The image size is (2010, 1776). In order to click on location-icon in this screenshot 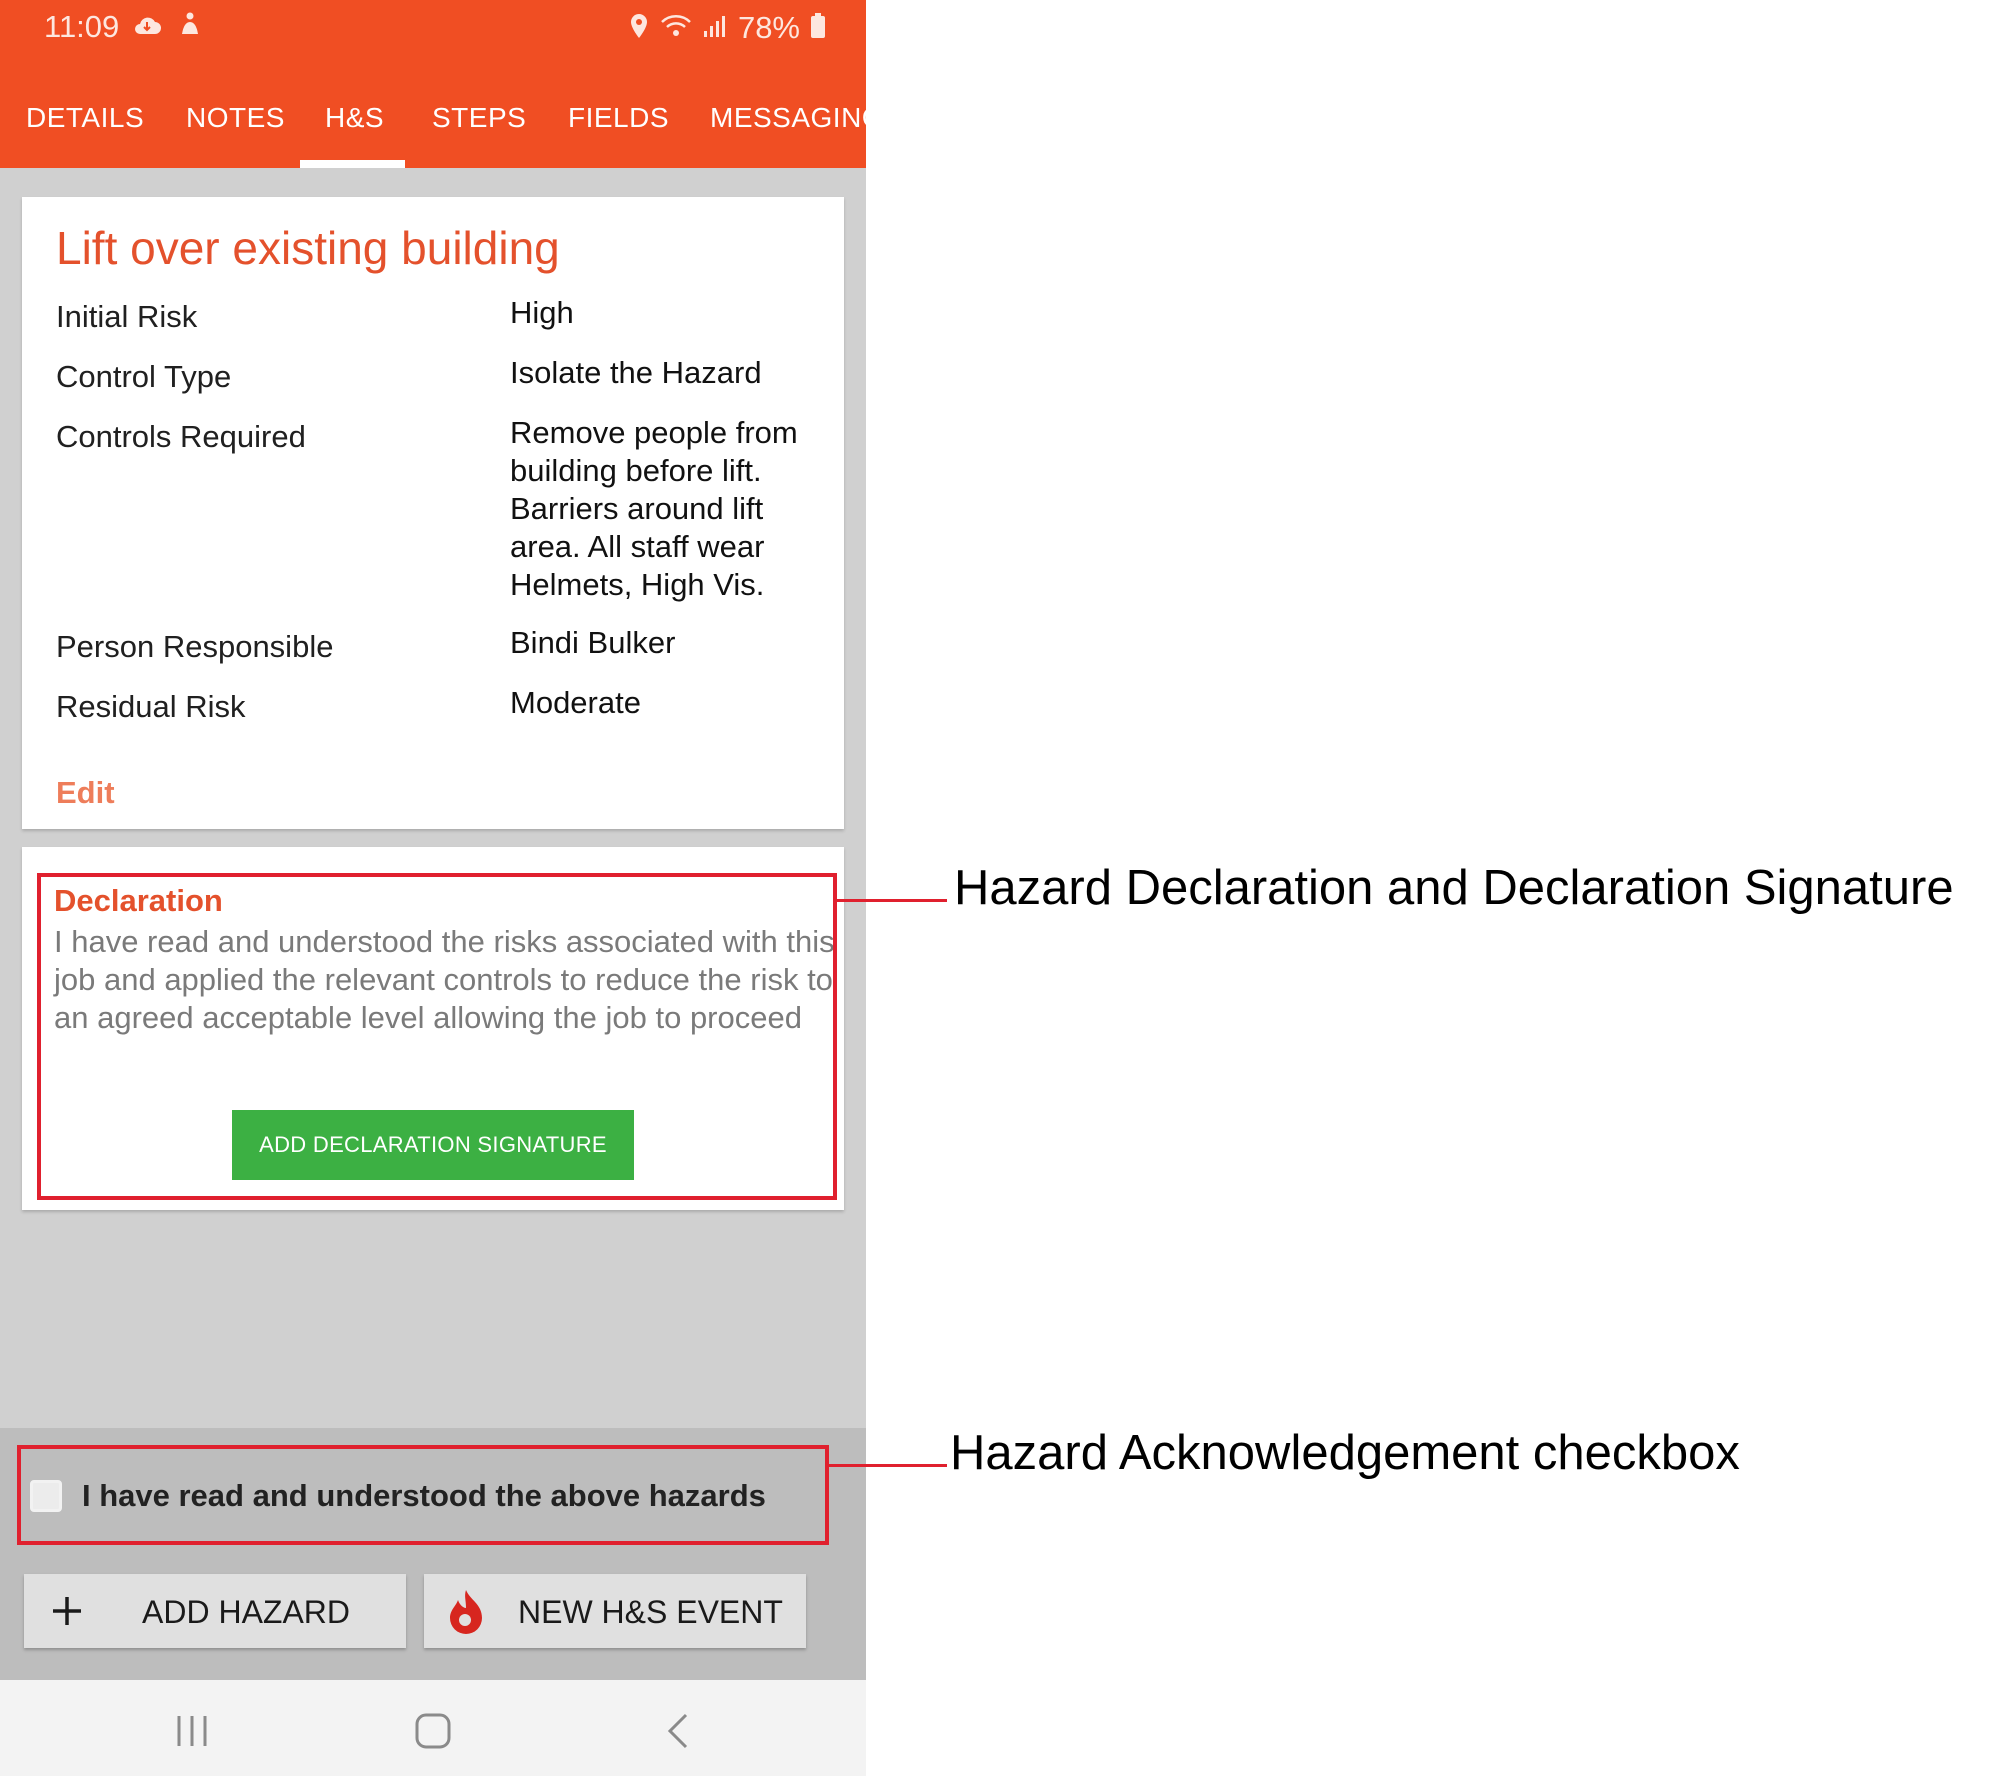, I will do `click(639, 28)`.